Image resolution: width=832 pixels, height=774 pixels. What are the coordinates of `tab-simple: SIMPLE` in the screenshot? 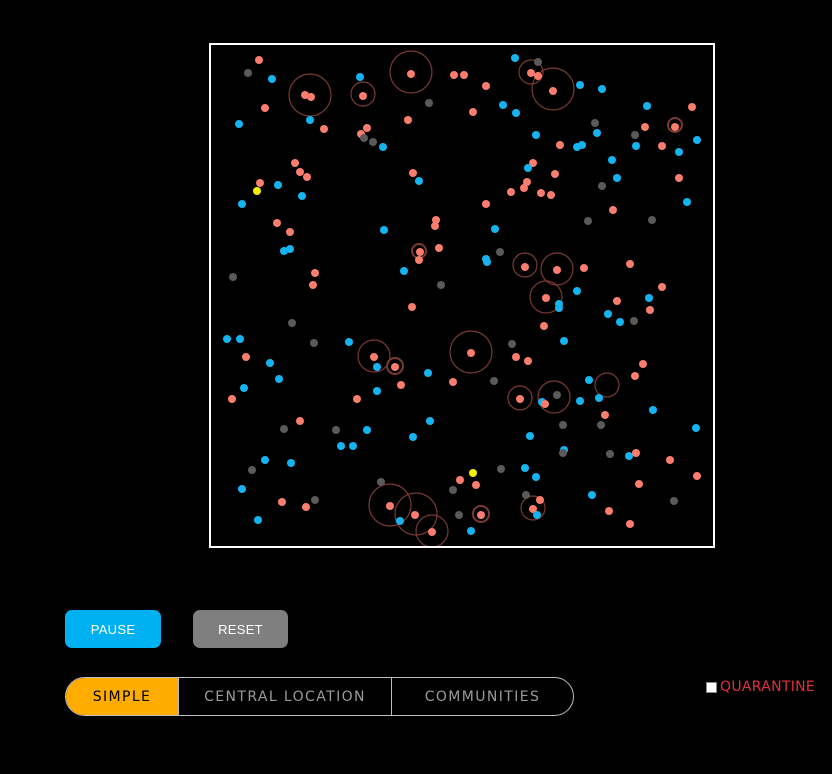 It's located at (122, 696).